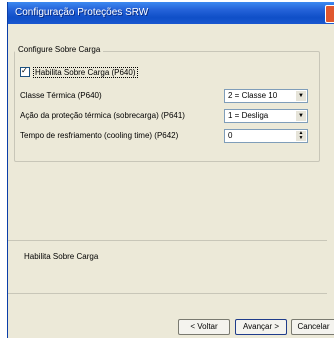 Image resolution: width=334 pixels, height=338 pixels. I want to click on thermal-protection-action-select: 1 = Desliga ▼, so click(266, 116).